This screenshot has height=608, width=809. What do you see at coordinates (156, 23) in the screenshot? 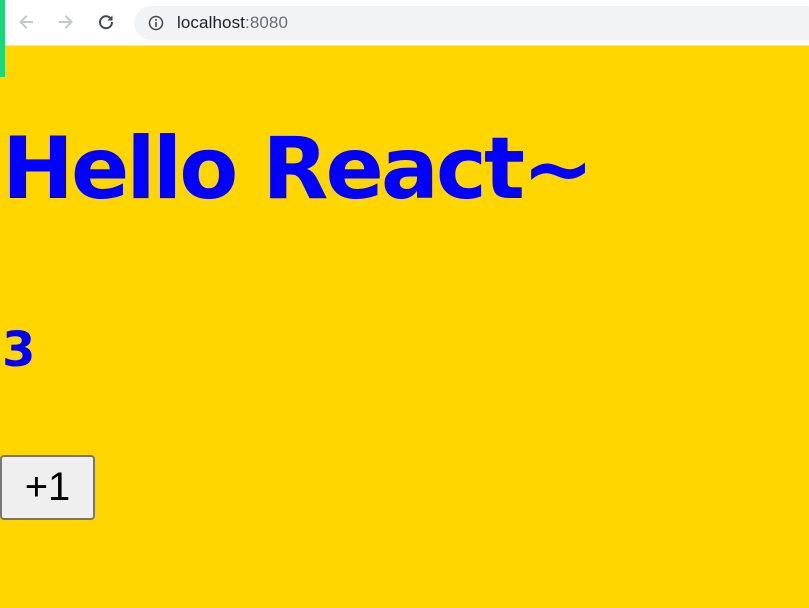
I see `info-icon` at bounding box center [156, 23].